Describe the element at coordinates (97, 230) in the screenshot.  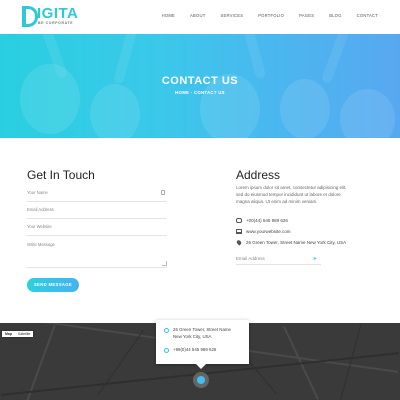
I see `website-field: Your Website` at that location.